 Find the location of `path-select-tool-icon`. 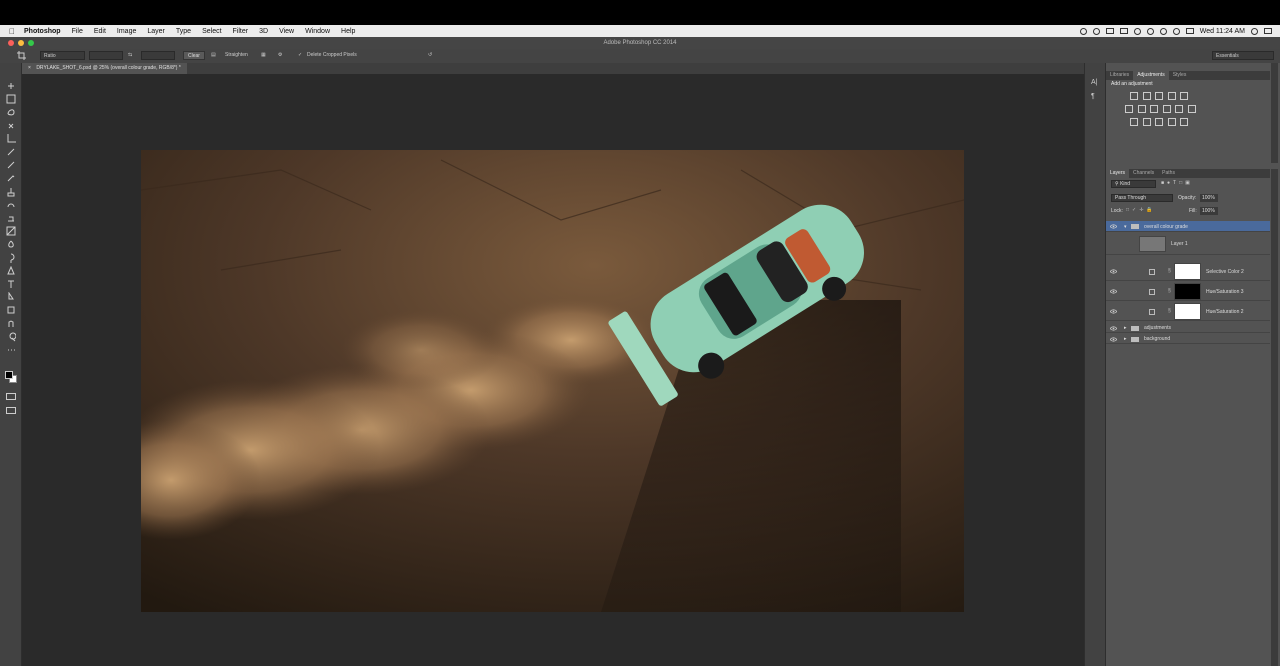

path-select-tool-icon is located at coordinates (11, 297).